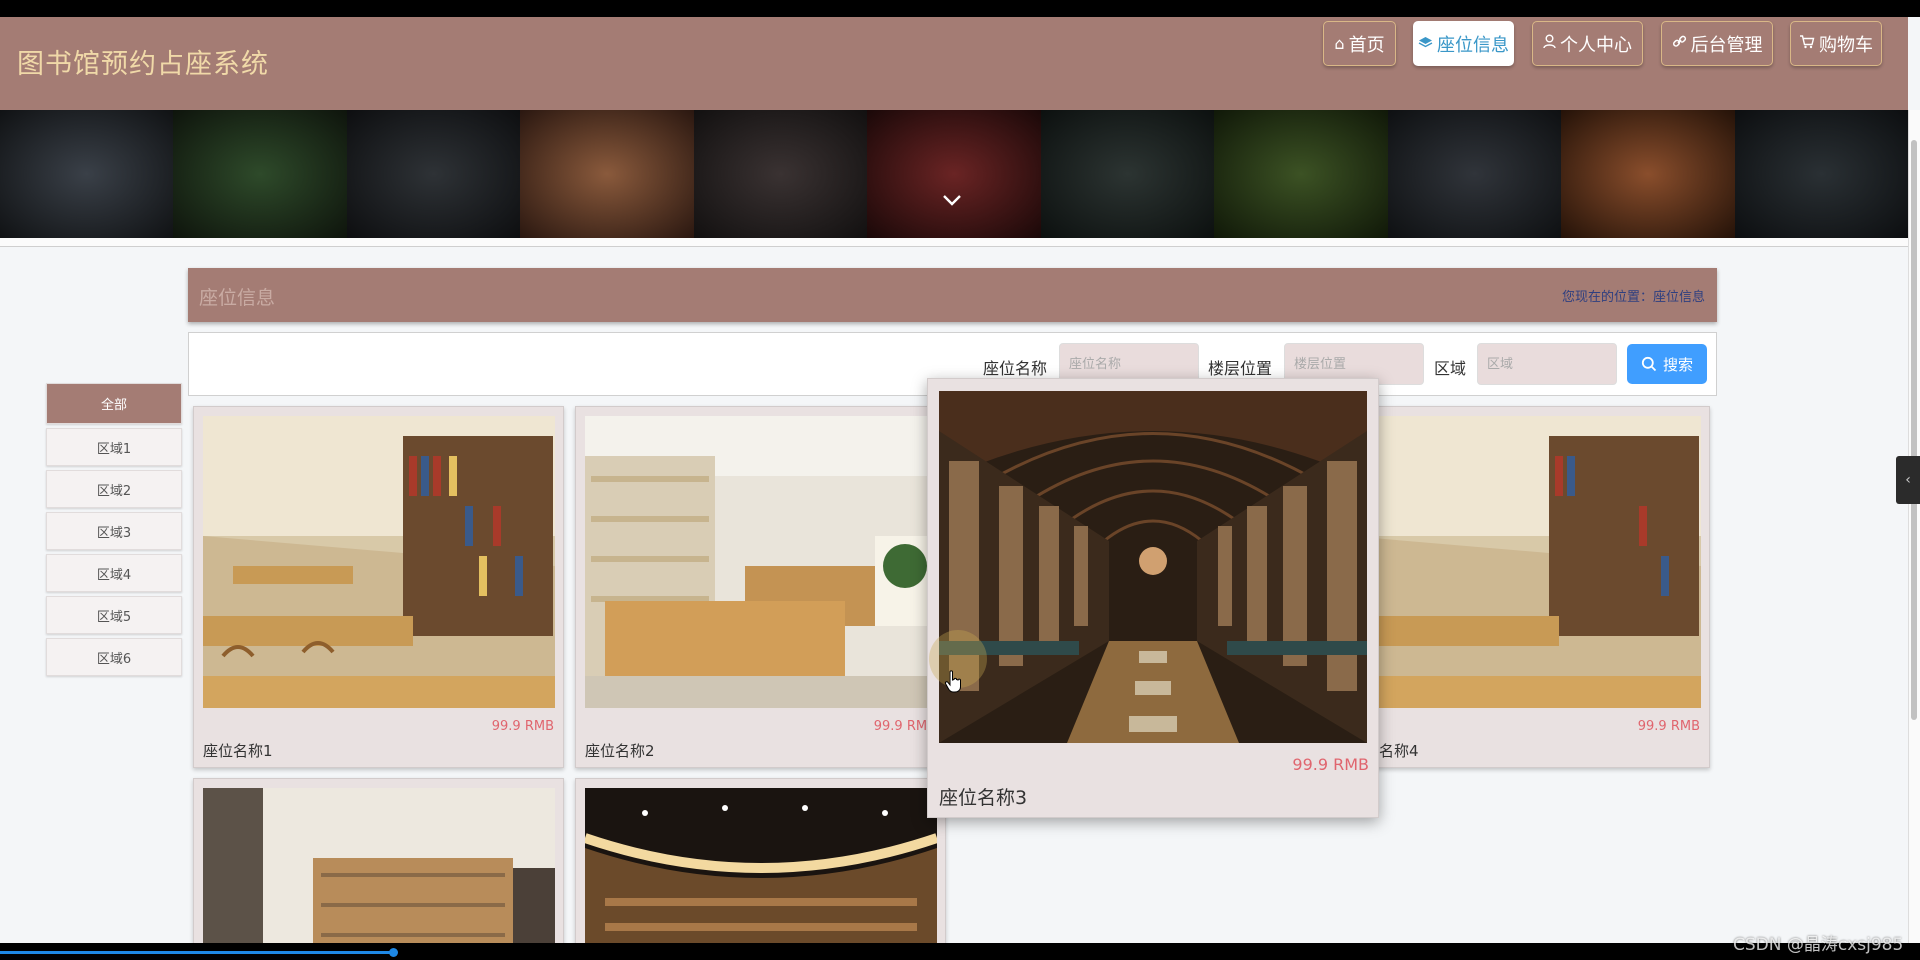 The width and height of the screenshot is (1920, 960). Describe the element at coordinates (960, 8) in the screenshot. I see `window-top-bar` at that location.